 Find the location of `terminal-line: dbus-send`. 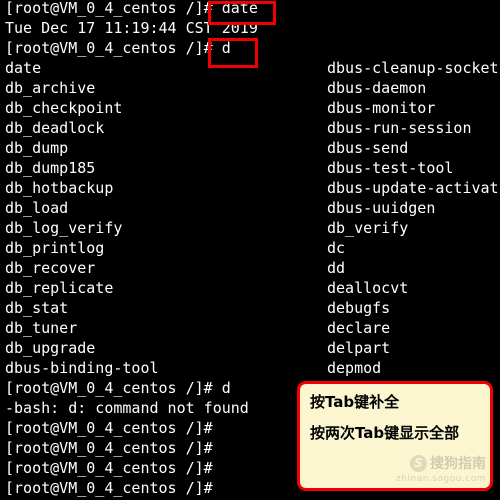

terminal-line: dbus-send is located at coordinates (368, 148).